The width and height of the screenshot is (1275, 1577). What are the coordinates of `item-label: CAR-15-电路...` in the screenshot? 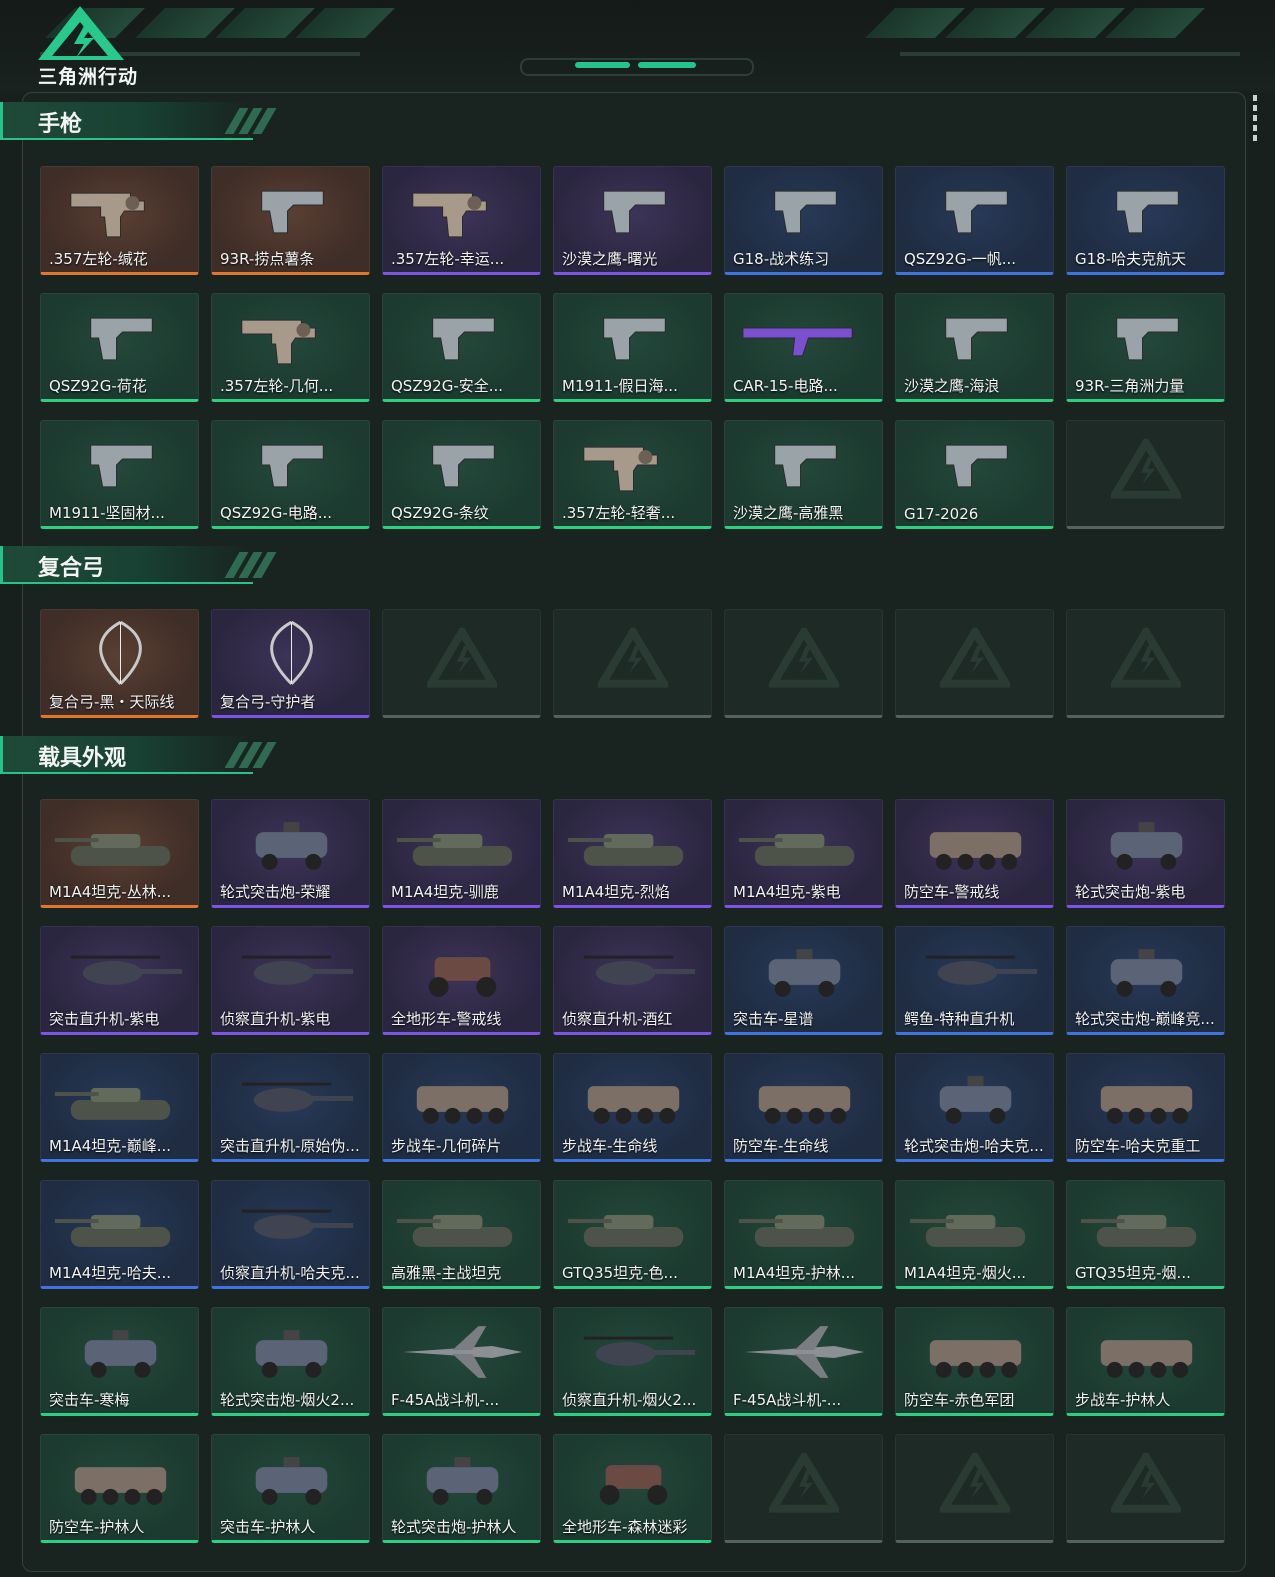 It's located at (785, 386).